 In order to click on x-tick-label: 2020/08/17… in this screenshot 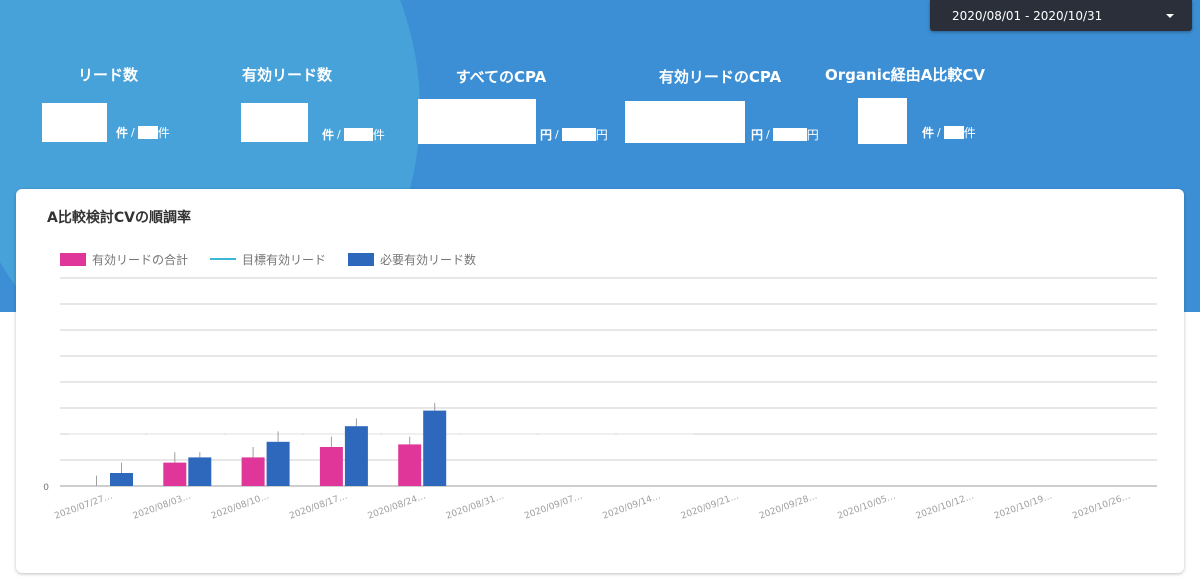, I will do `click(318, 506)`.